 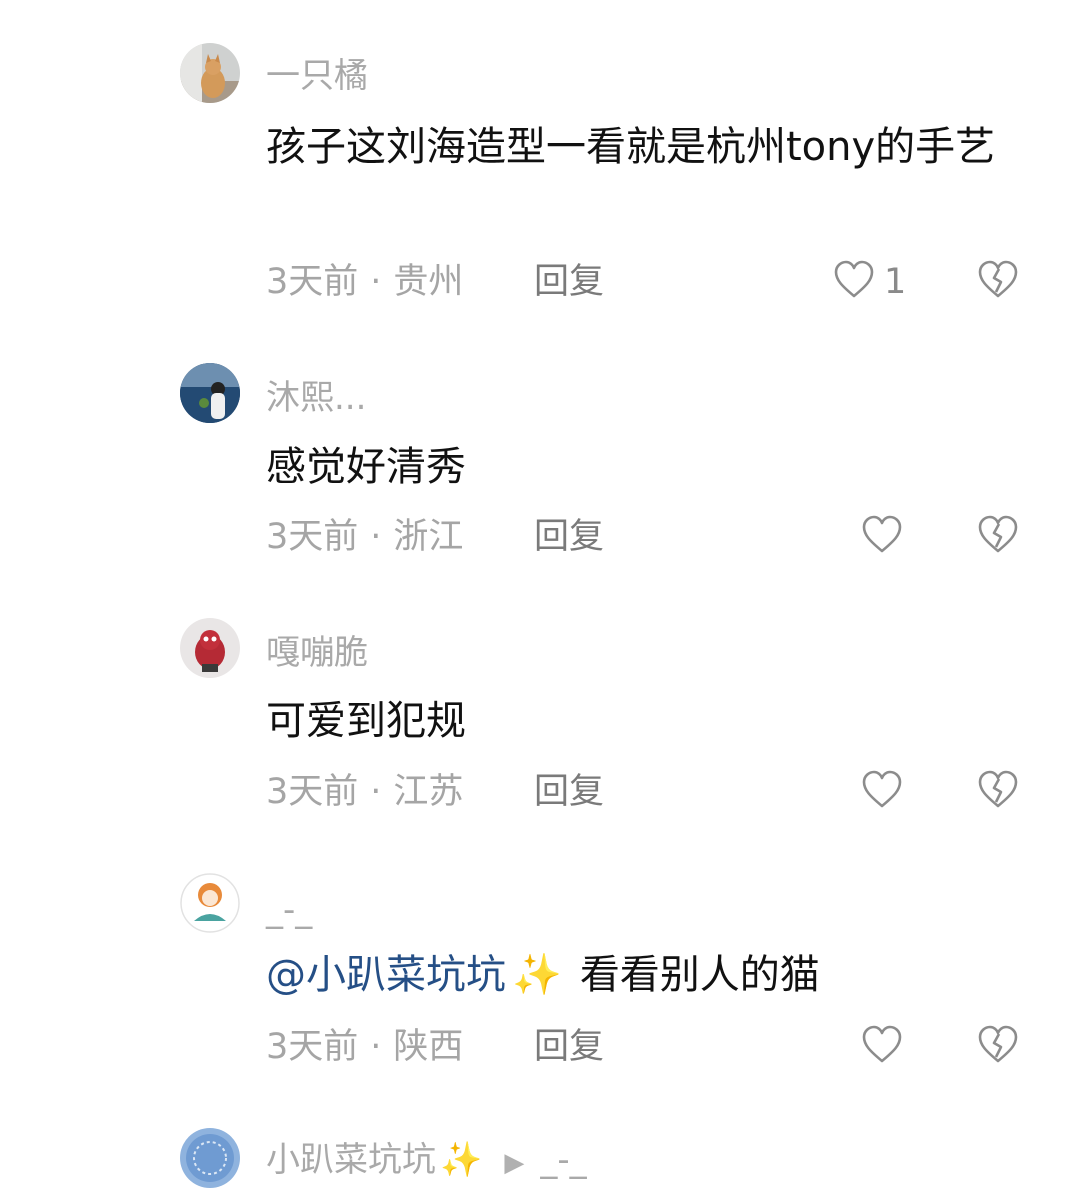 I want to click on comment-region: 浙江, so click(x=428, y=537).